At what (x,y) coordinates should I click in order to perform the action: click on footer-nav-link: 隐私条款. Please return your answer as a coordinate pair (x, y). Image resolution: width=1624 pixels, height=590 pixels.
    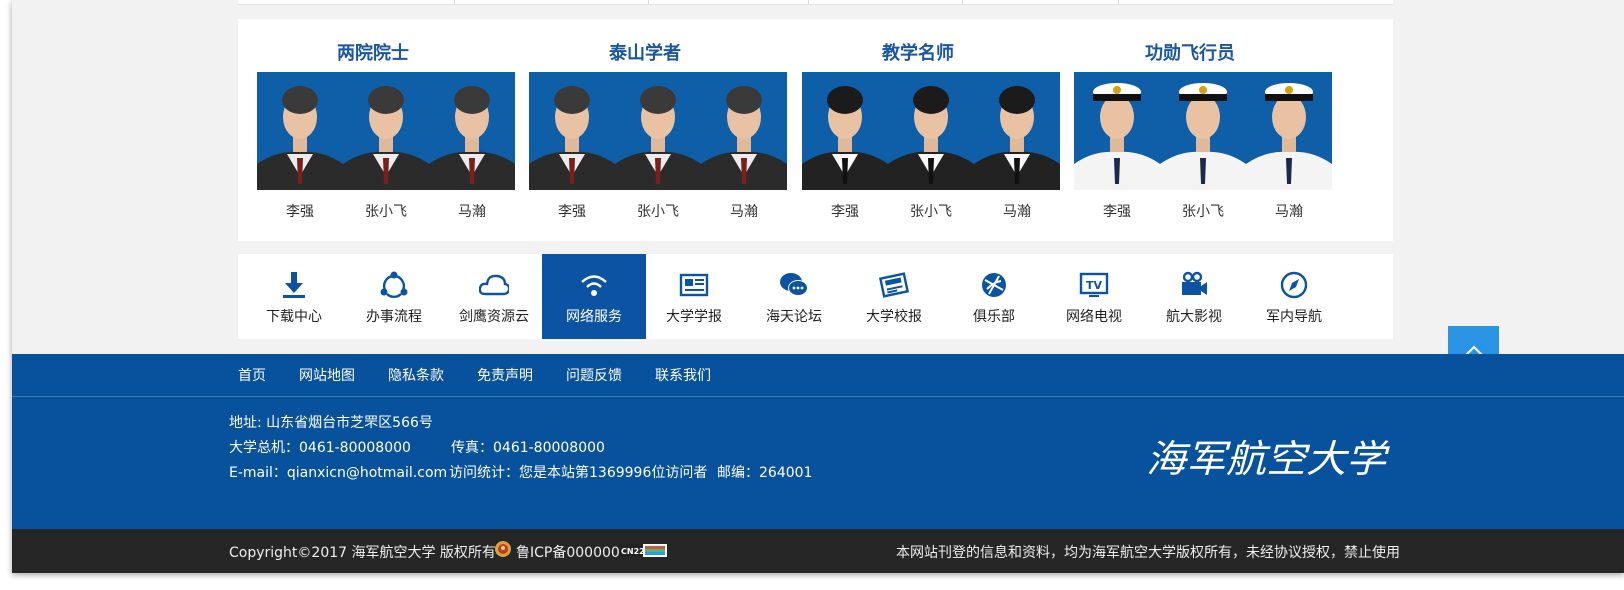
    Looking at the image, I should click on (416, 375).